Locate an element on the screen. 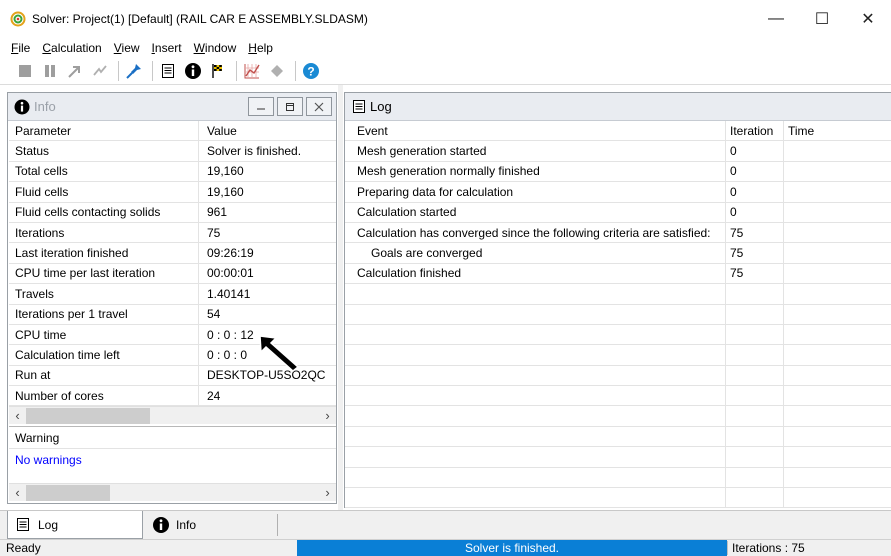 The height and width of the screenshot is (556, 891). arrow-up-right-icon is located at coordinates (74, 71).